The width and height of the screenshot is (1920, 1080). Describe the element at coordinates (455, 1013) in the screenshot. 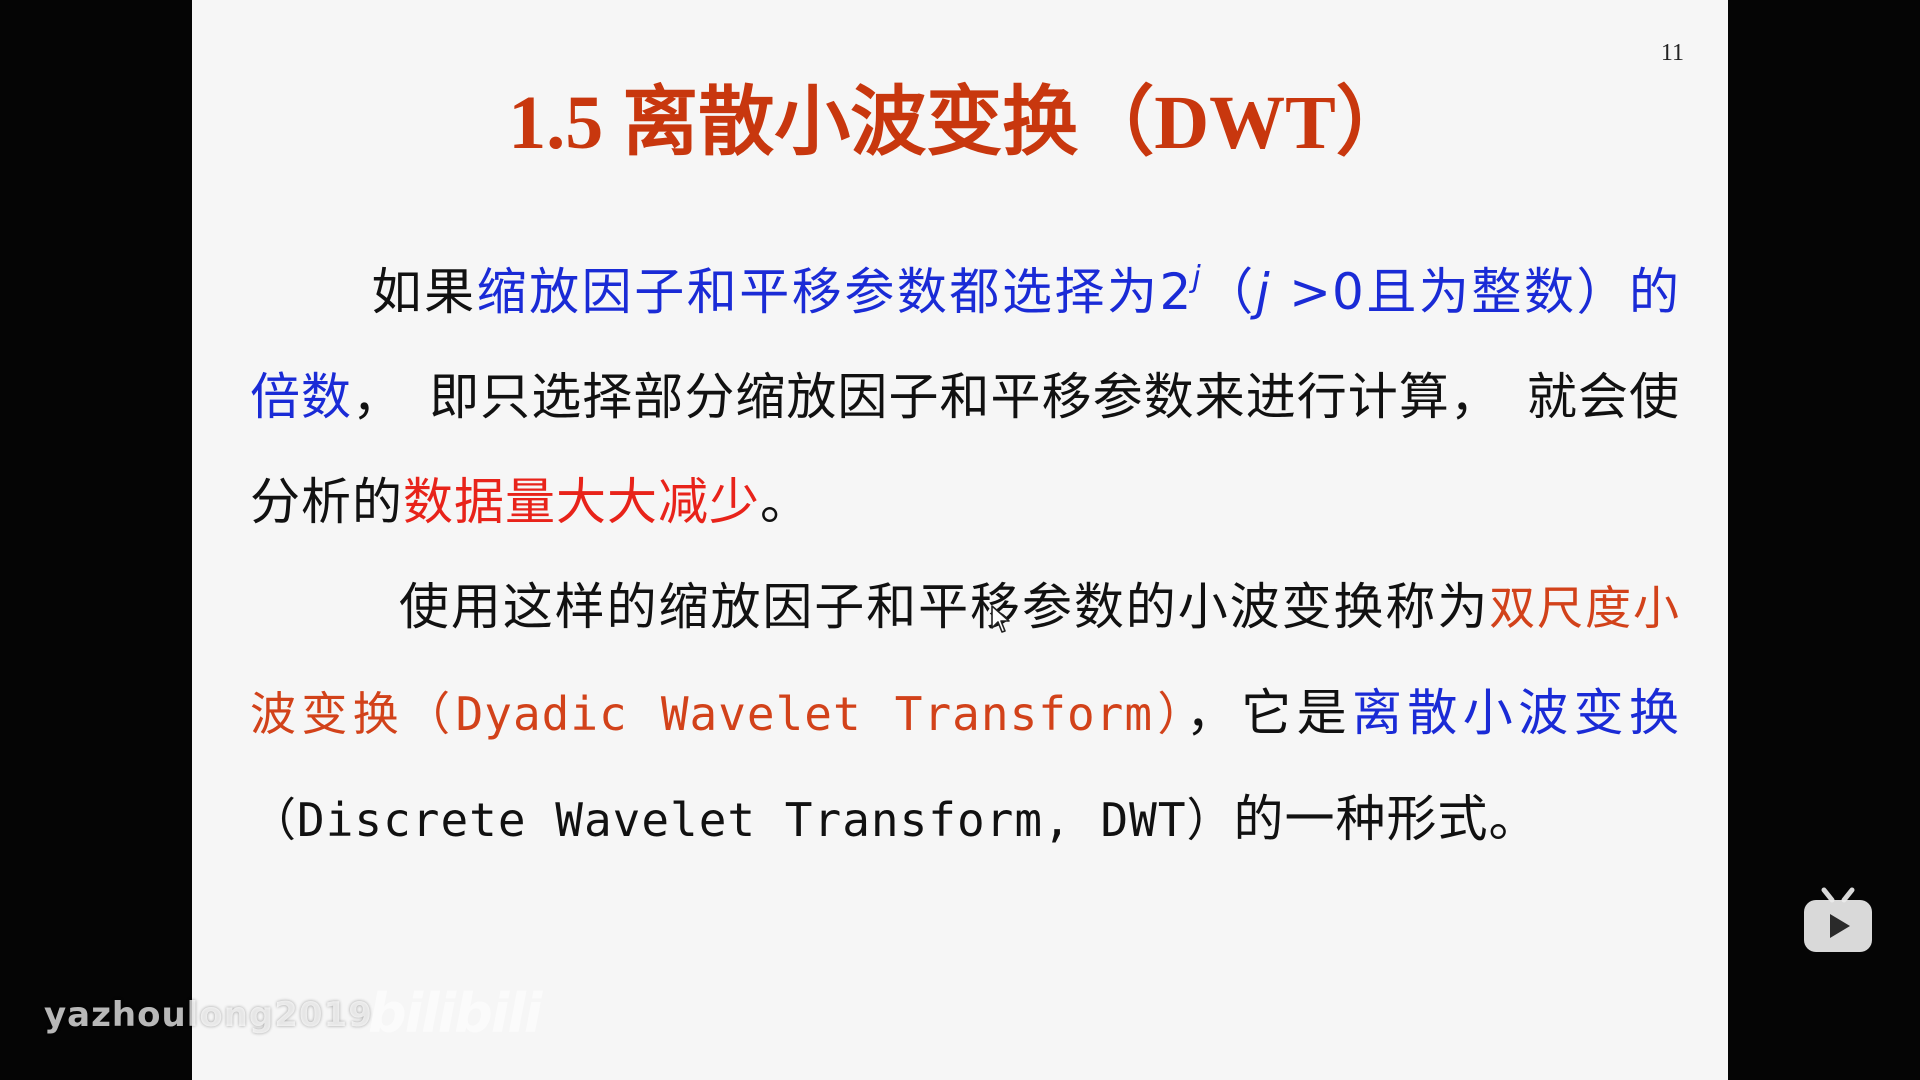

I see `bilibili-logo: bilibili` at that location.